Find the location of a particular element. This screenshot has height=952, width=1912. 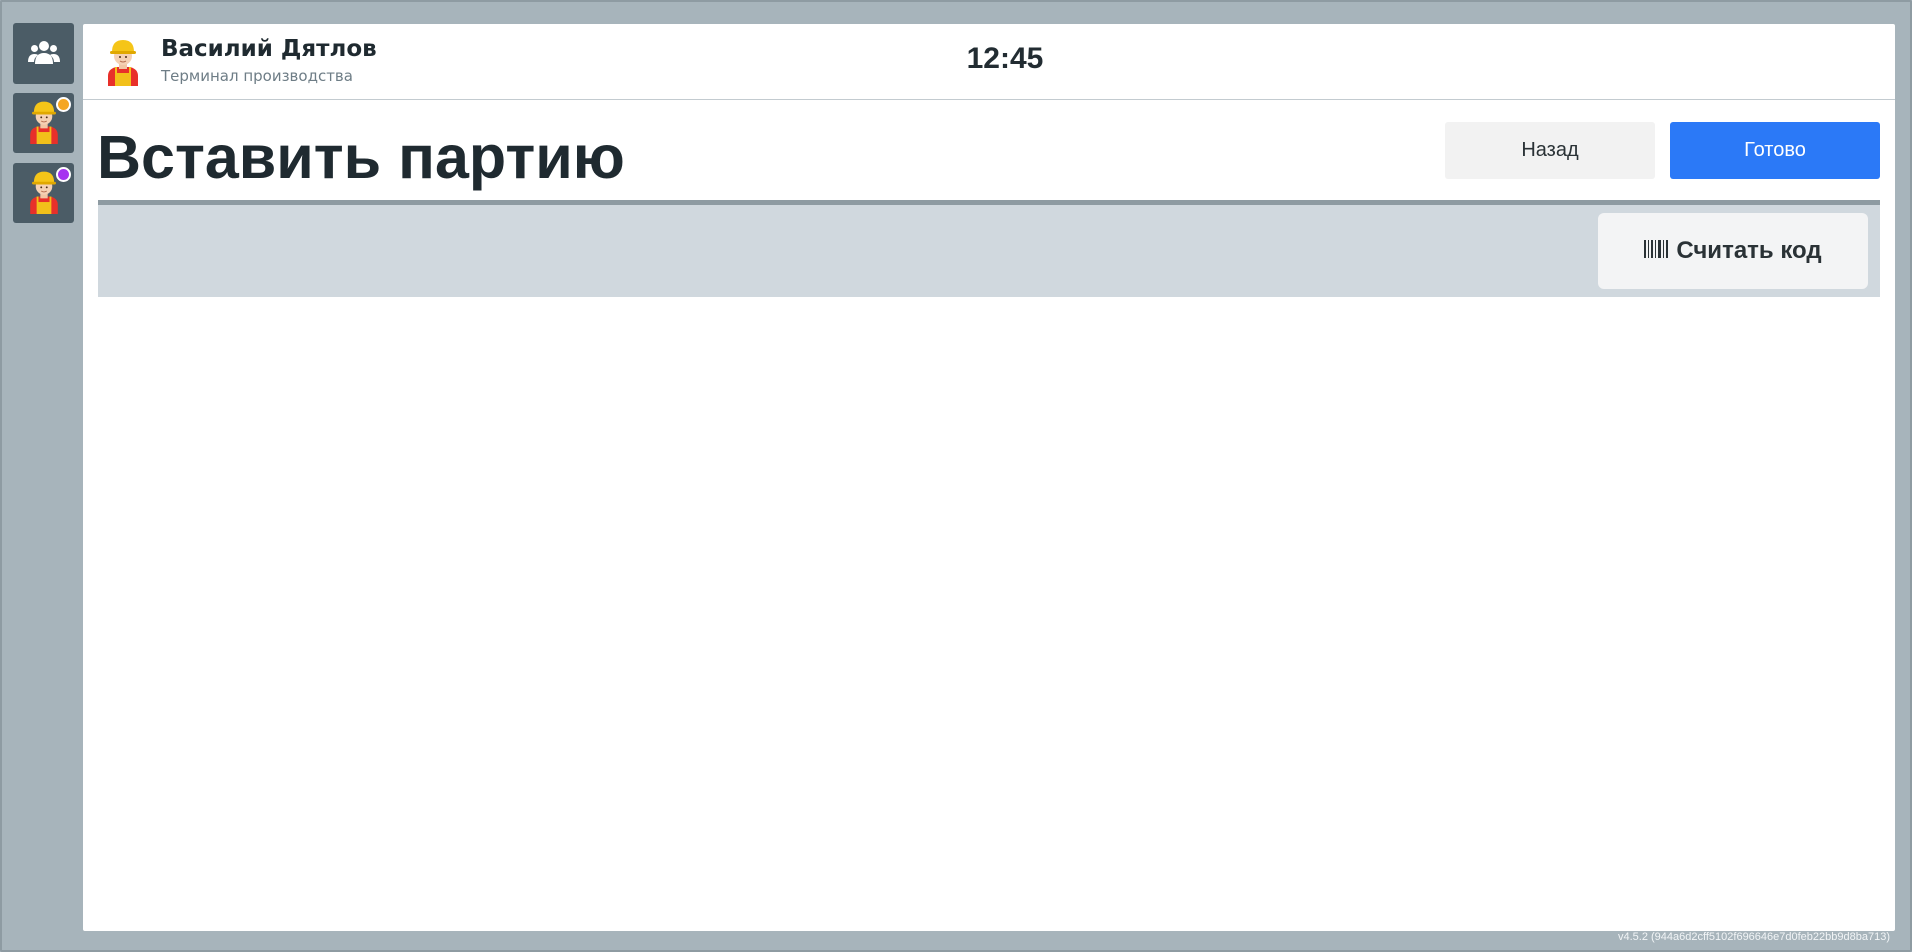

back-button: Назад is located at coordinates (1550, 150).